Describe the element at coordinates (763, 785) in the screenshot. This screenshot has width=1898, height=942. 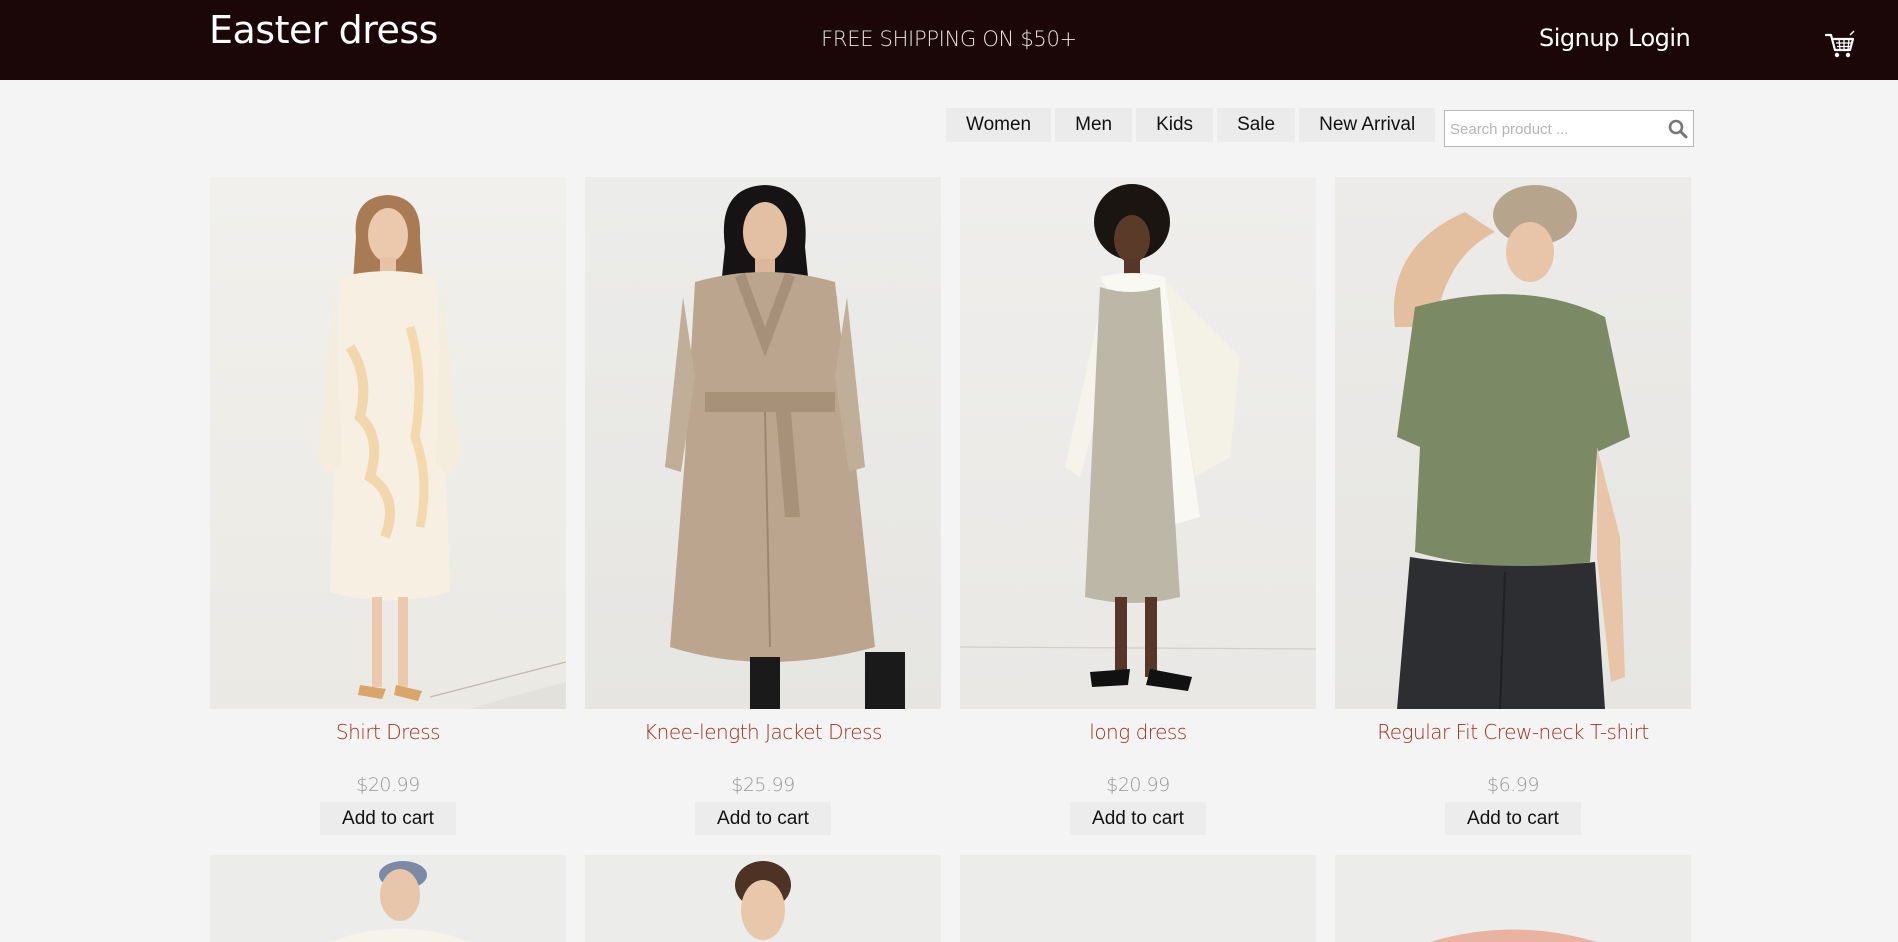
I see `product-price: $25.99` at that location.